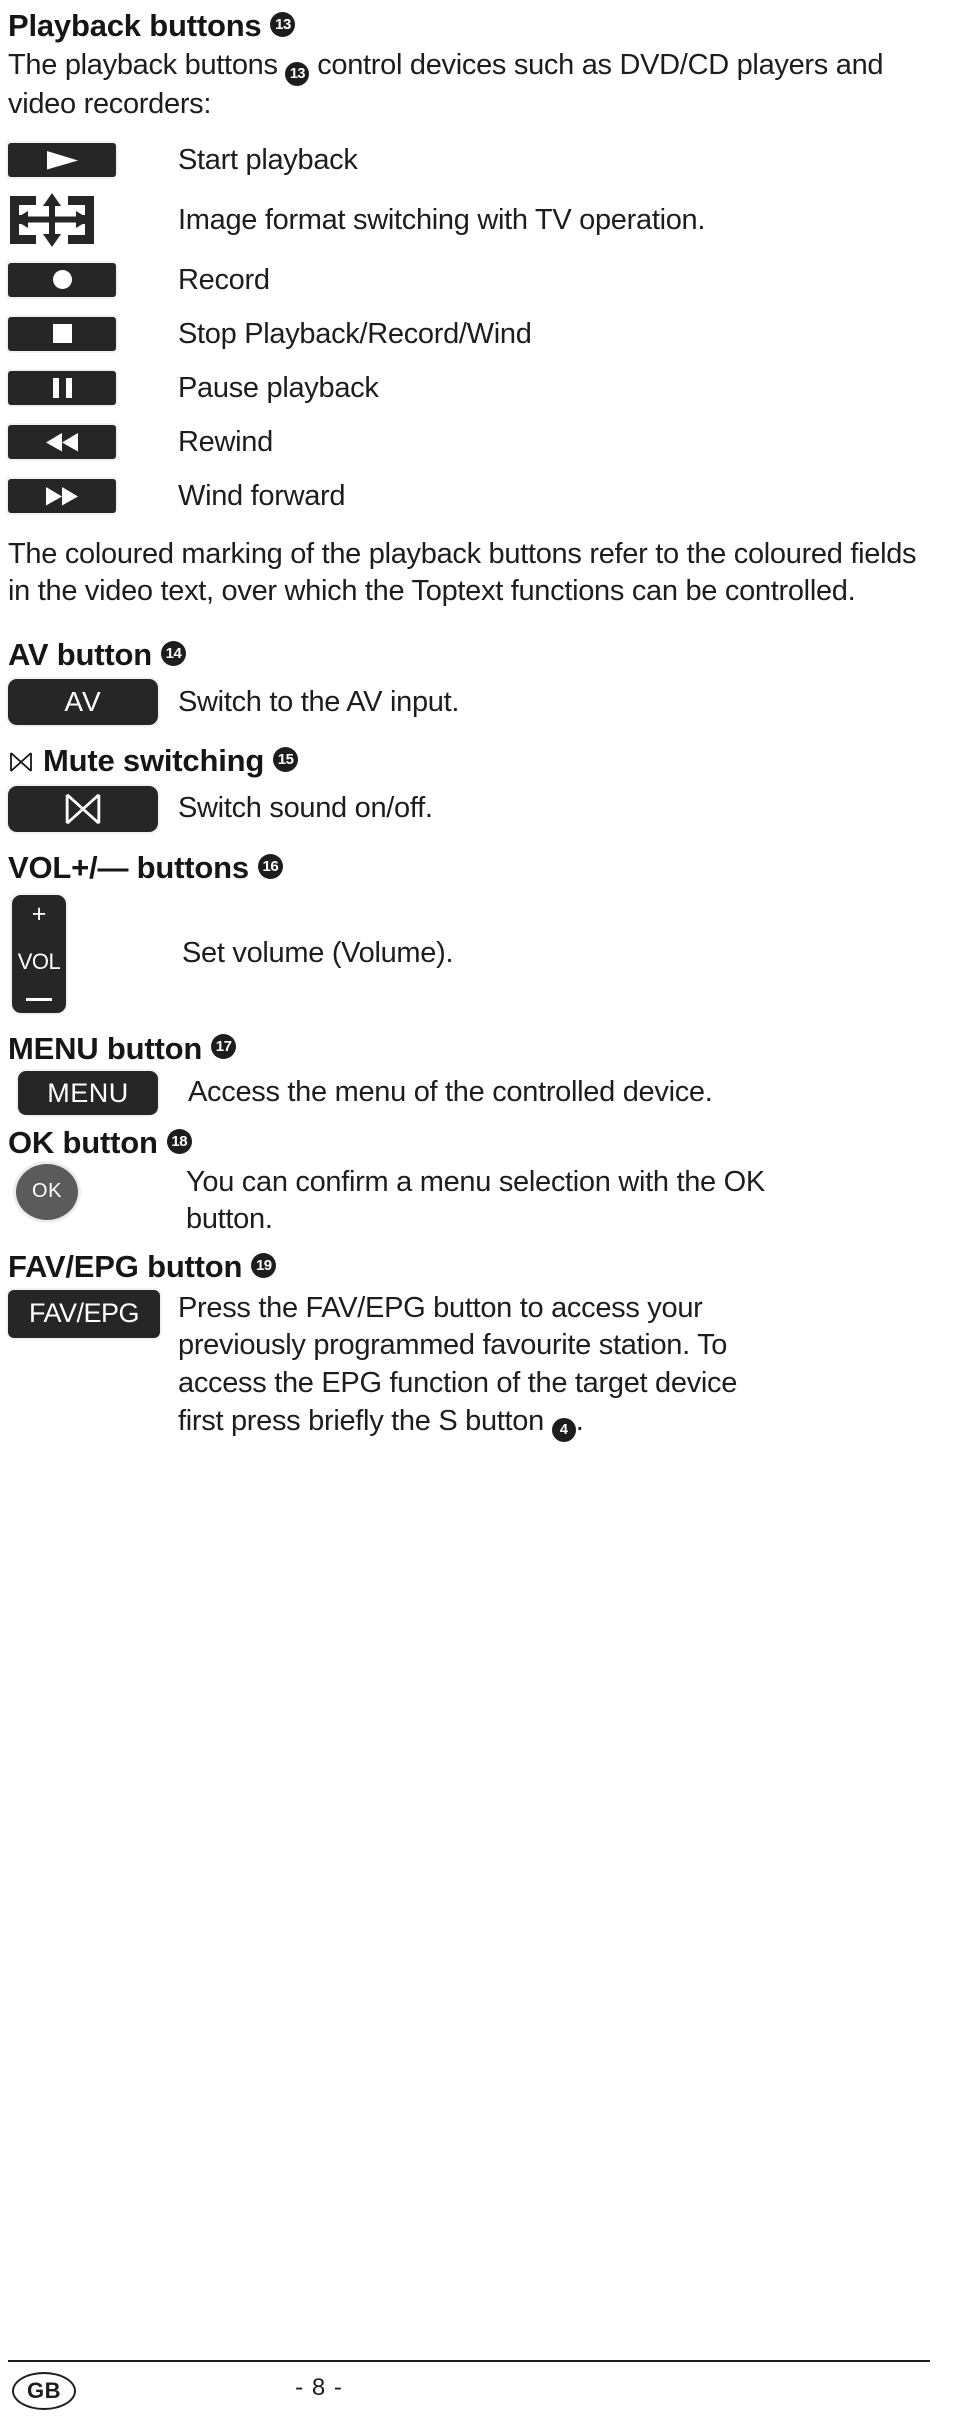 The image size is (960, 2430). Describe the element at coordinates (80, 654) in the screenshot. I see `av-button-title-text: AV button` at that location.